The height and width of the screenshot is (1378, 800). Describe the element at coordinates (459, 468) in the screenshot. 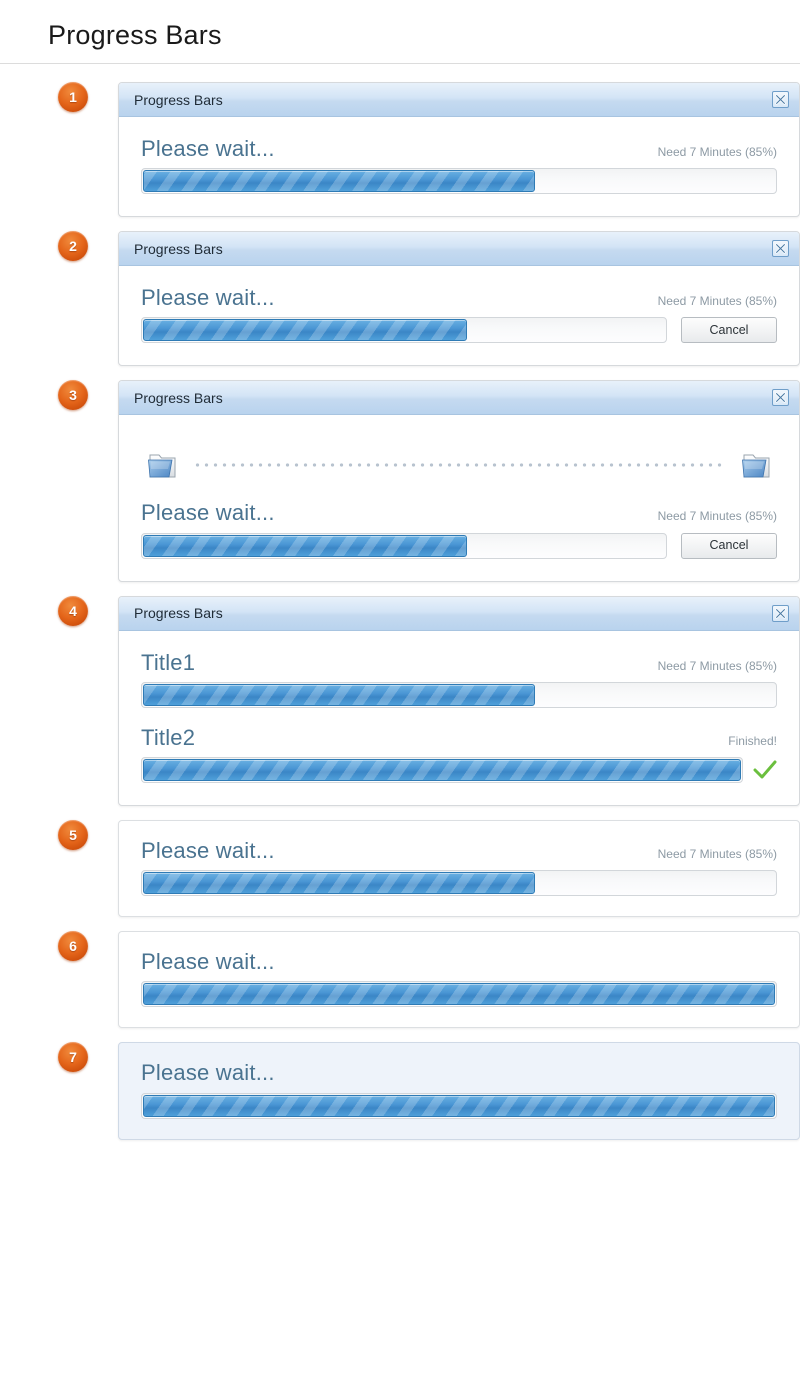

I see `transfer-row` at that location.